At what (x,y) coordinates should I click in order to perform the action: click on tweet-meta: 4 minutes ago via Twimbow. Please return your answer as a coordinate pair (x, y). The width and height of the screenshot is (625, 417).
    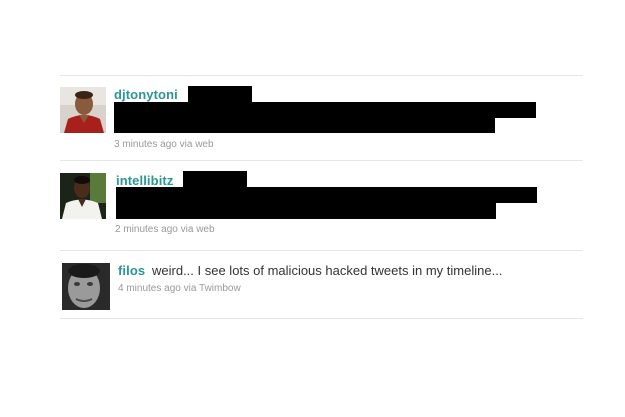
    Looking at the image, I should click on (179, 288).